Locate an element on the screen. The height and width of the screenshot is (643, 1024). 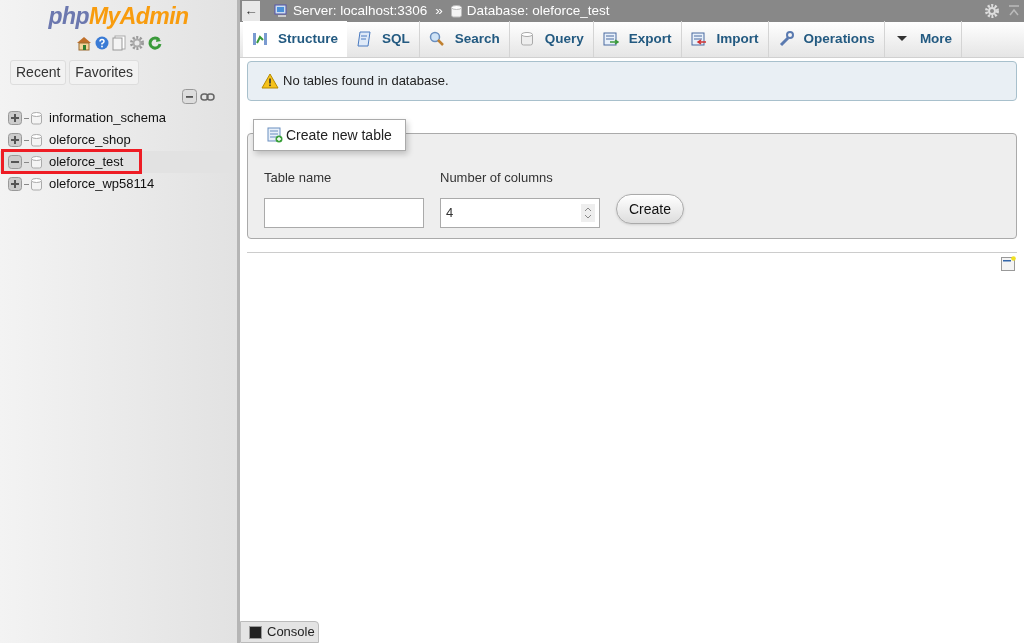
note-icon is located at coordinates (1008, 263).